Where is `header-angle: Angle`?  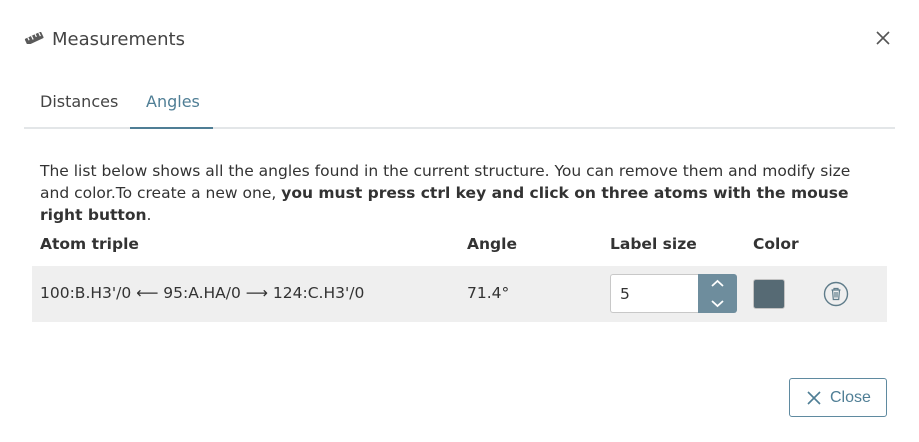
header-angle: Angle is located at coordinates (492, 244).